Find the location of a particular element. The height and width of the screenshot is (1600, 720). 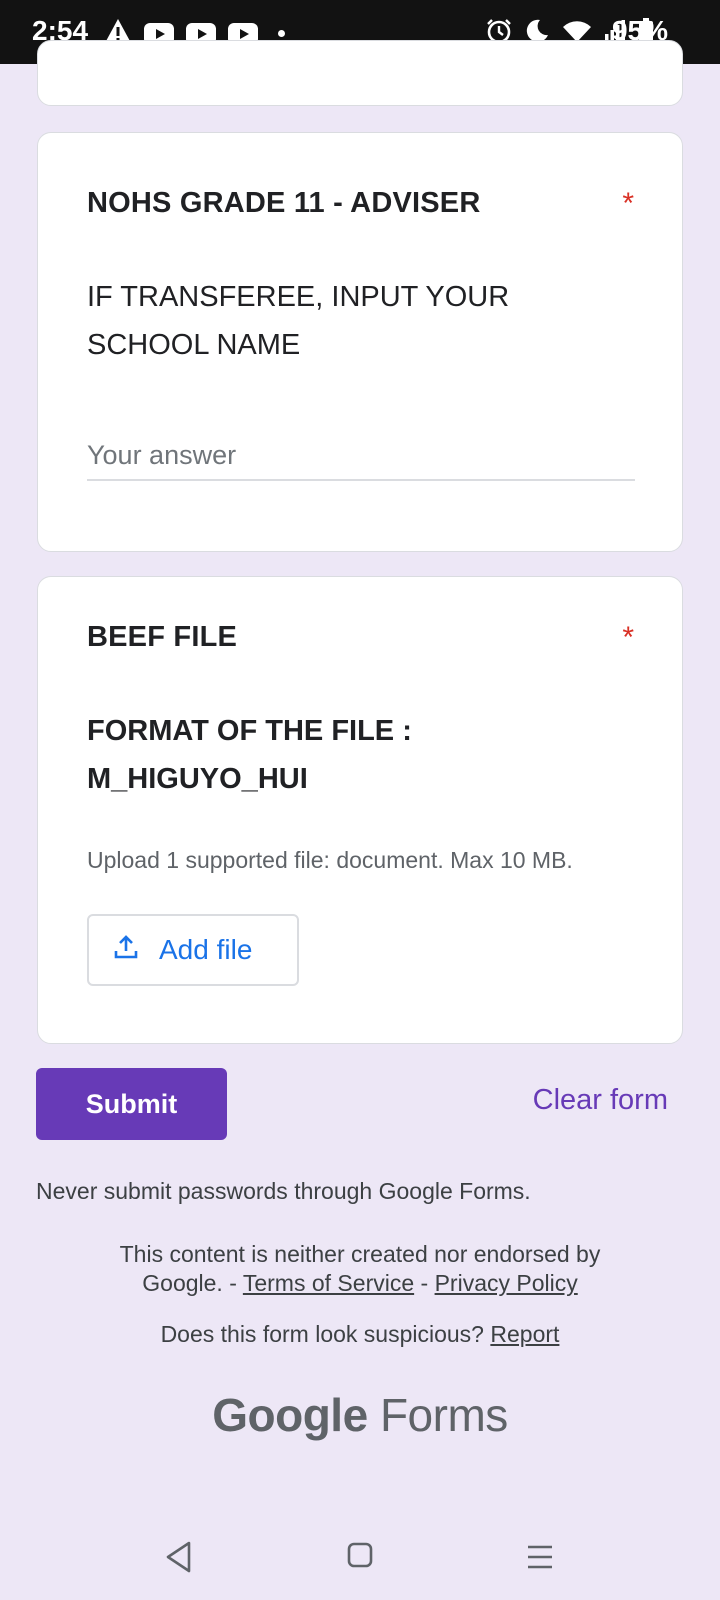

add-file-label: Add file is located at coordinates (206, 949).